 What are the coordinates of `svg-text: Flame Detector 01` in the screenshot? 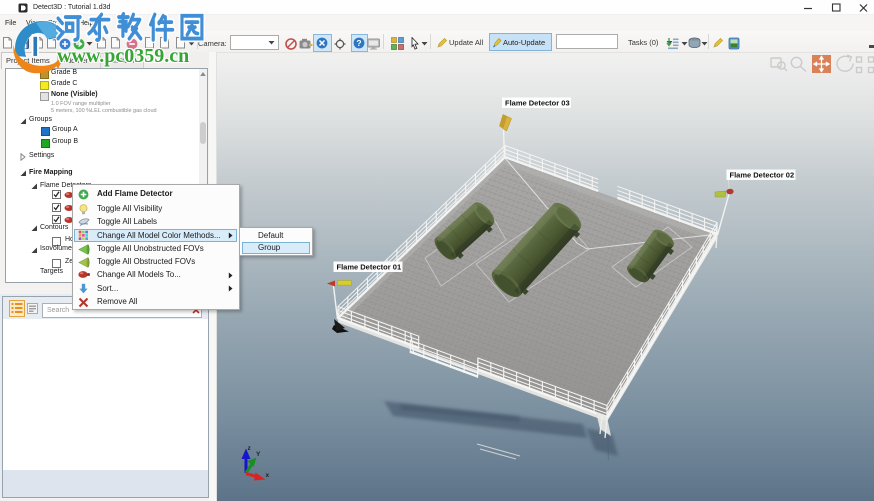 It's located at (369, 267).